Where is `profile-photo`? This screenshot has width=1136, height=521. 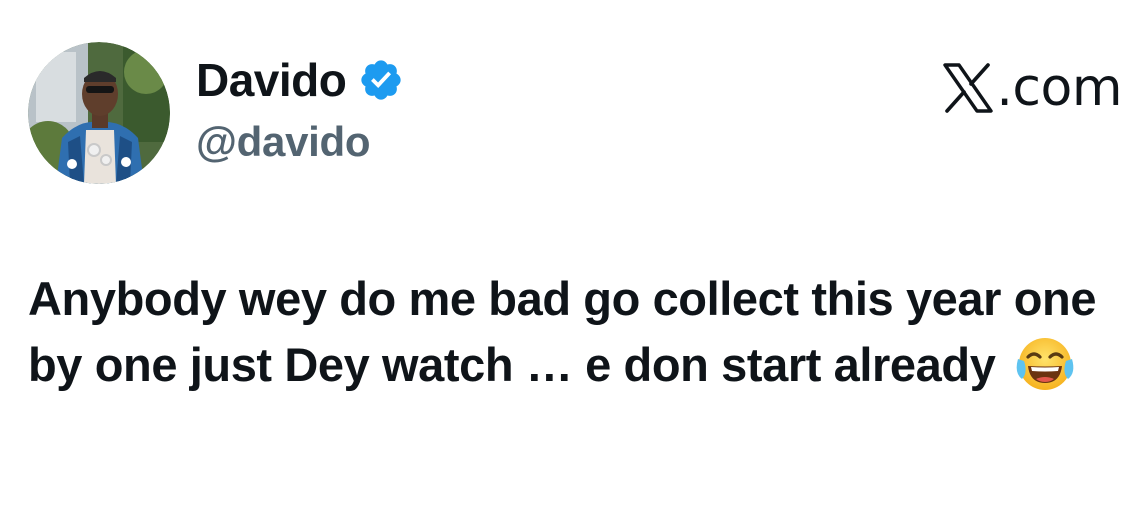
profile-photo is located at coordinates (99, 113).